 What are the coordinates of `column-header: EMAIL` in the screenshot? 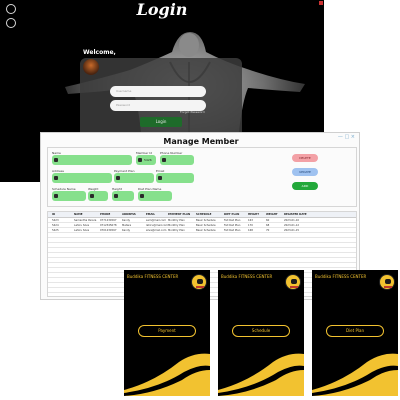 It's located at (150, 214).